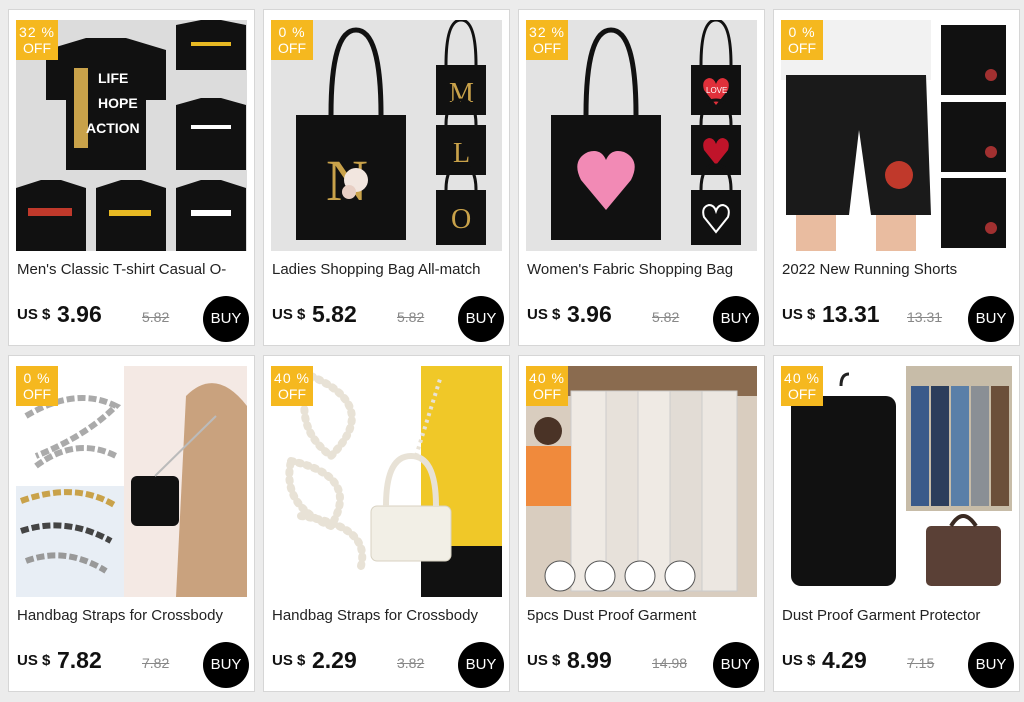 The height and width of the screenshot is (702, 1024). I want to click on sale-price: 5.82, so click(334, 314).